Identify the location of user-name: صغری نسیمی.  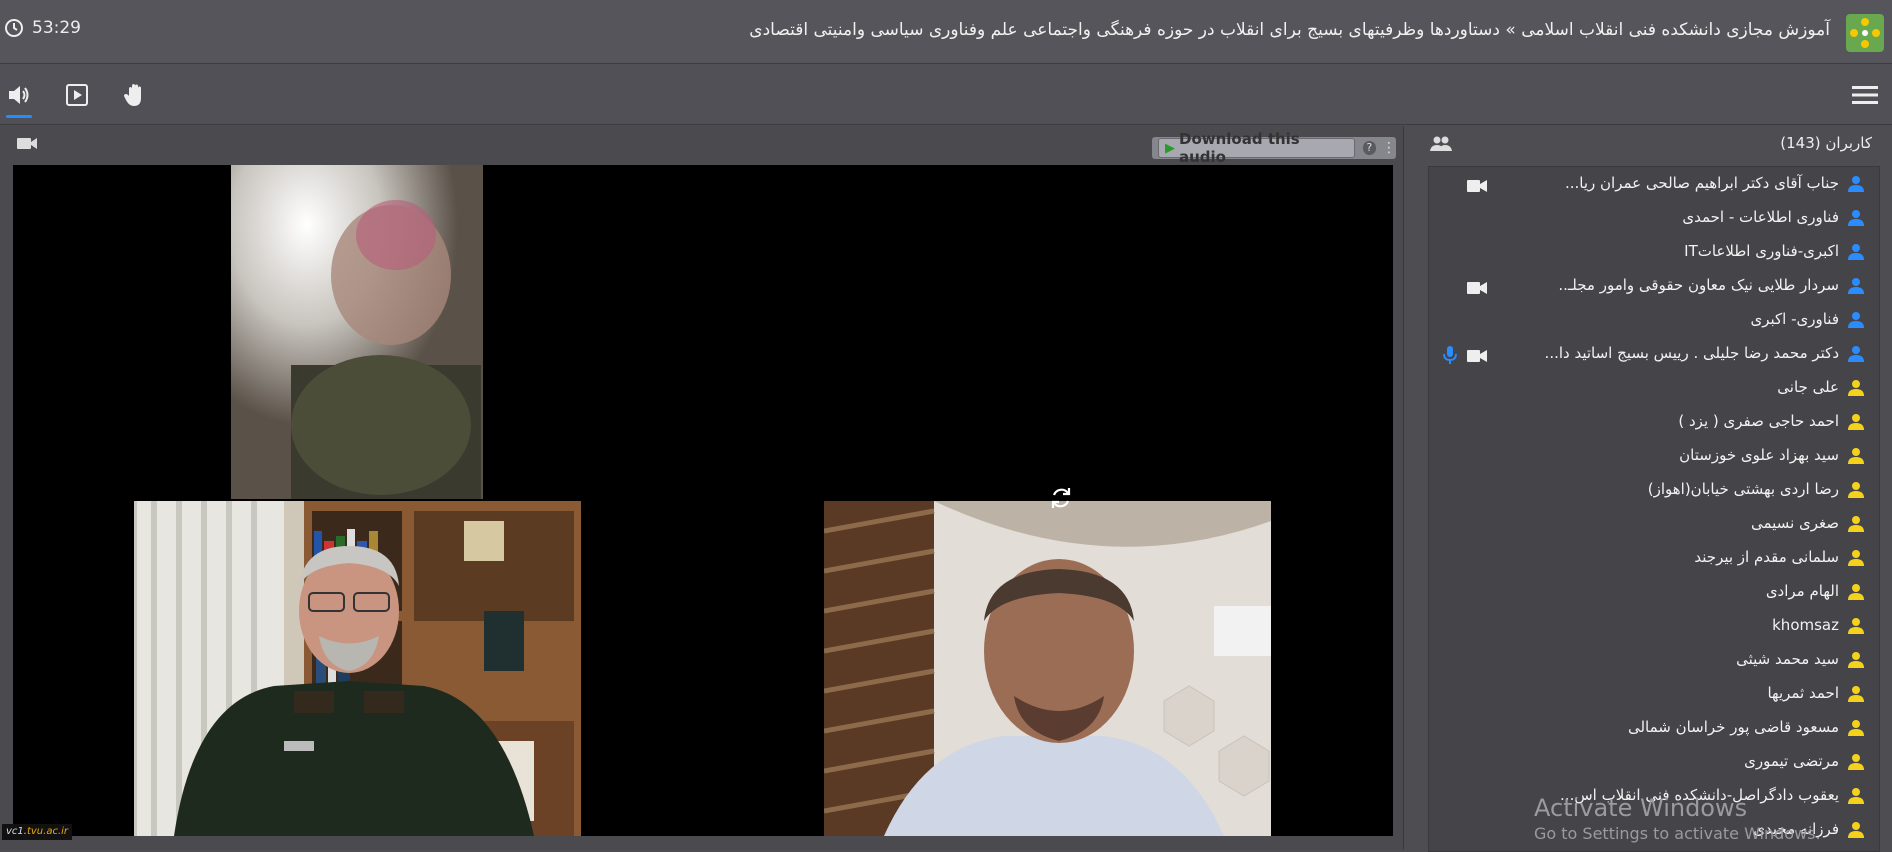
(1794, 523).